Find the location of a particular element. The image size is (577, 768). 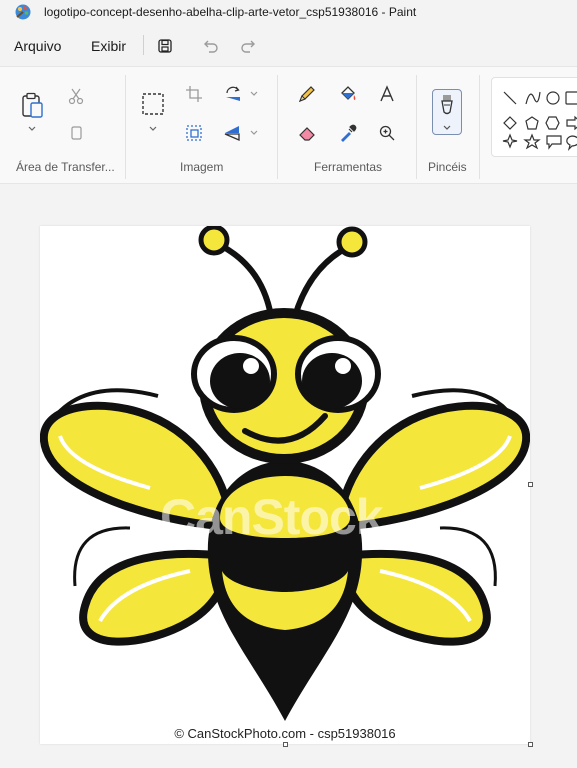

menu-exibir: Exibir is located at coordinates (108, 46).